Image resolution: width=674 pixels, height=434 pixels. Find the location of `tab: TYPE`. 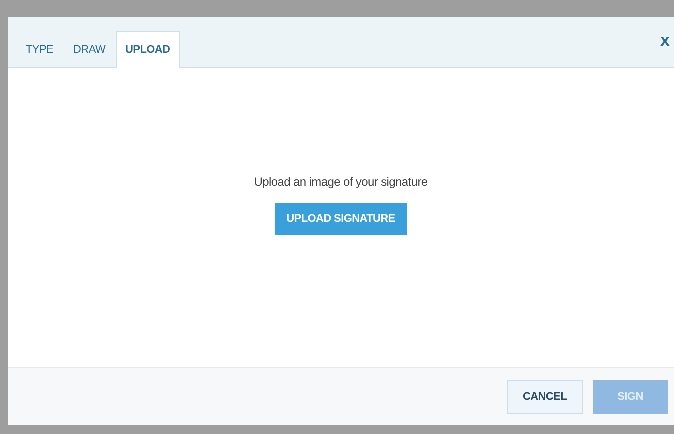

tab: TYPE is located at coordinates (40, 49).